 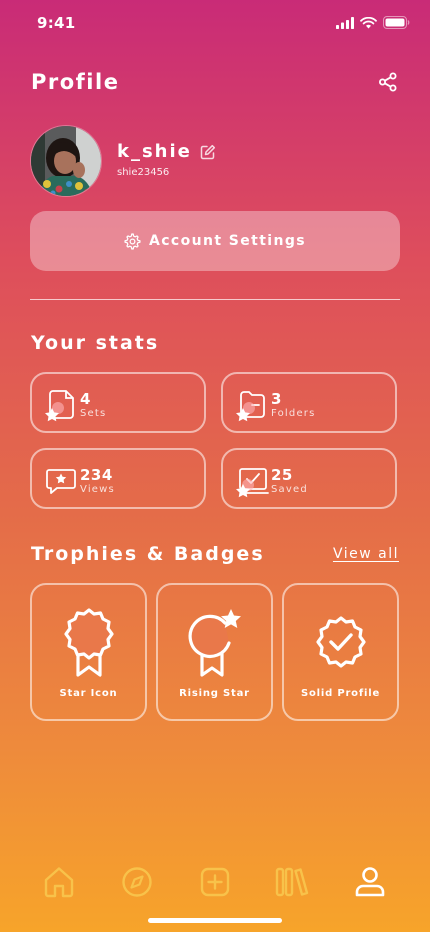 I want to click on library-icon, so click(x=292, y=882).